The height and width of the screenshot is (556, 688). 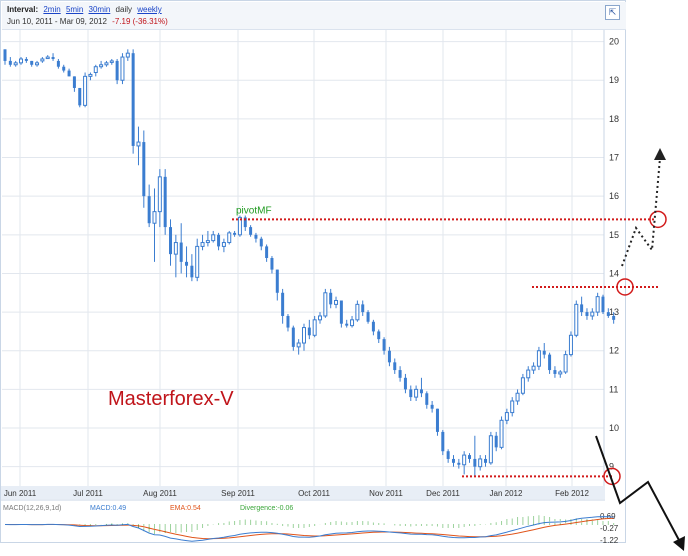 What do you see at coordinates (386, 493) in the screenshot?
I see `x-tick-label: Nov 2011` at bounding box center [386, 493].